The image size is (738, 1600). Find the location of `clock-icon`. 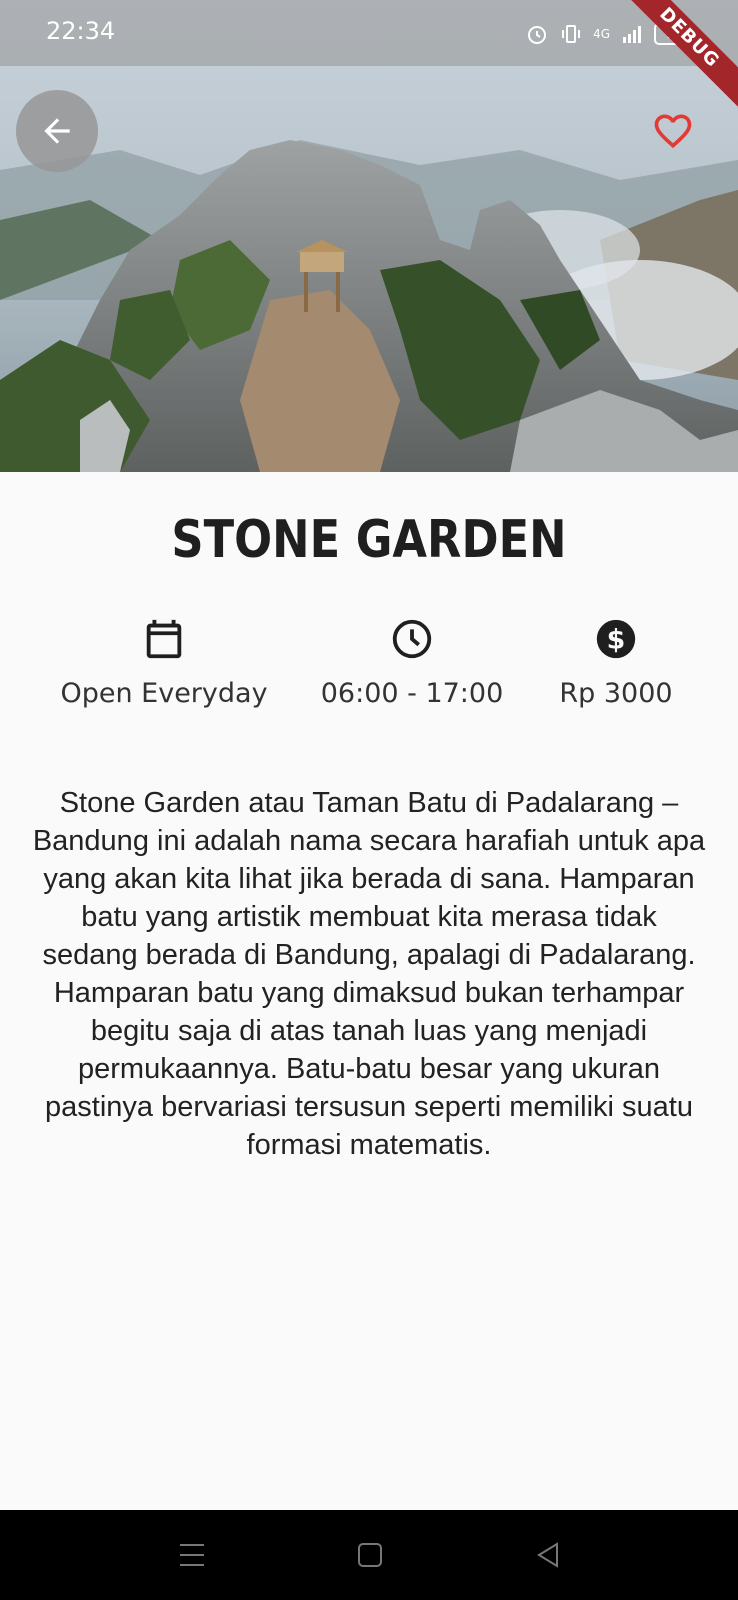

clock-icon is located at coordinates (412, 639).